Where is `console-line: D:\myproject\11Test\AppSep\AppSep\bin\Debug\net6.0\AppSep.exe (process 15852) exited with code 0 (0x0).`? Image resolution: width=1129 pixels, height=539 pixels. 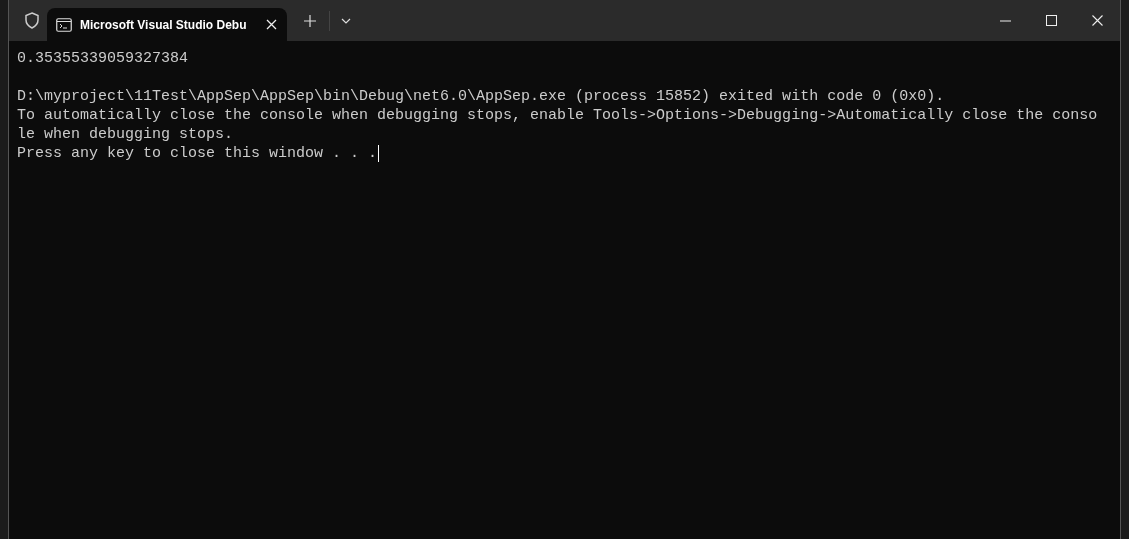 console-line: D:\myproject\11Test\AppSep\AppSep\bin\Debug\net6.0\AppSep.exe (process 15852) exited with code 0 (0x0). is located at coordinates (481, 96).